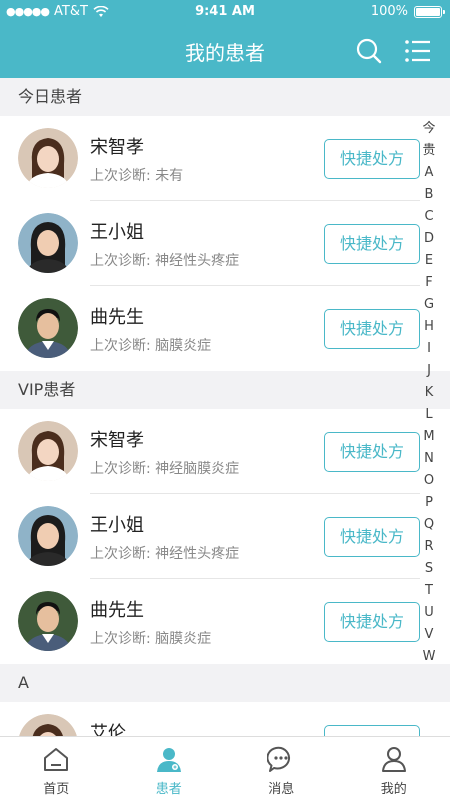 The width and height of the screenshot is (450, 800). I want to click on index-letter: 今, so click(428, 129).